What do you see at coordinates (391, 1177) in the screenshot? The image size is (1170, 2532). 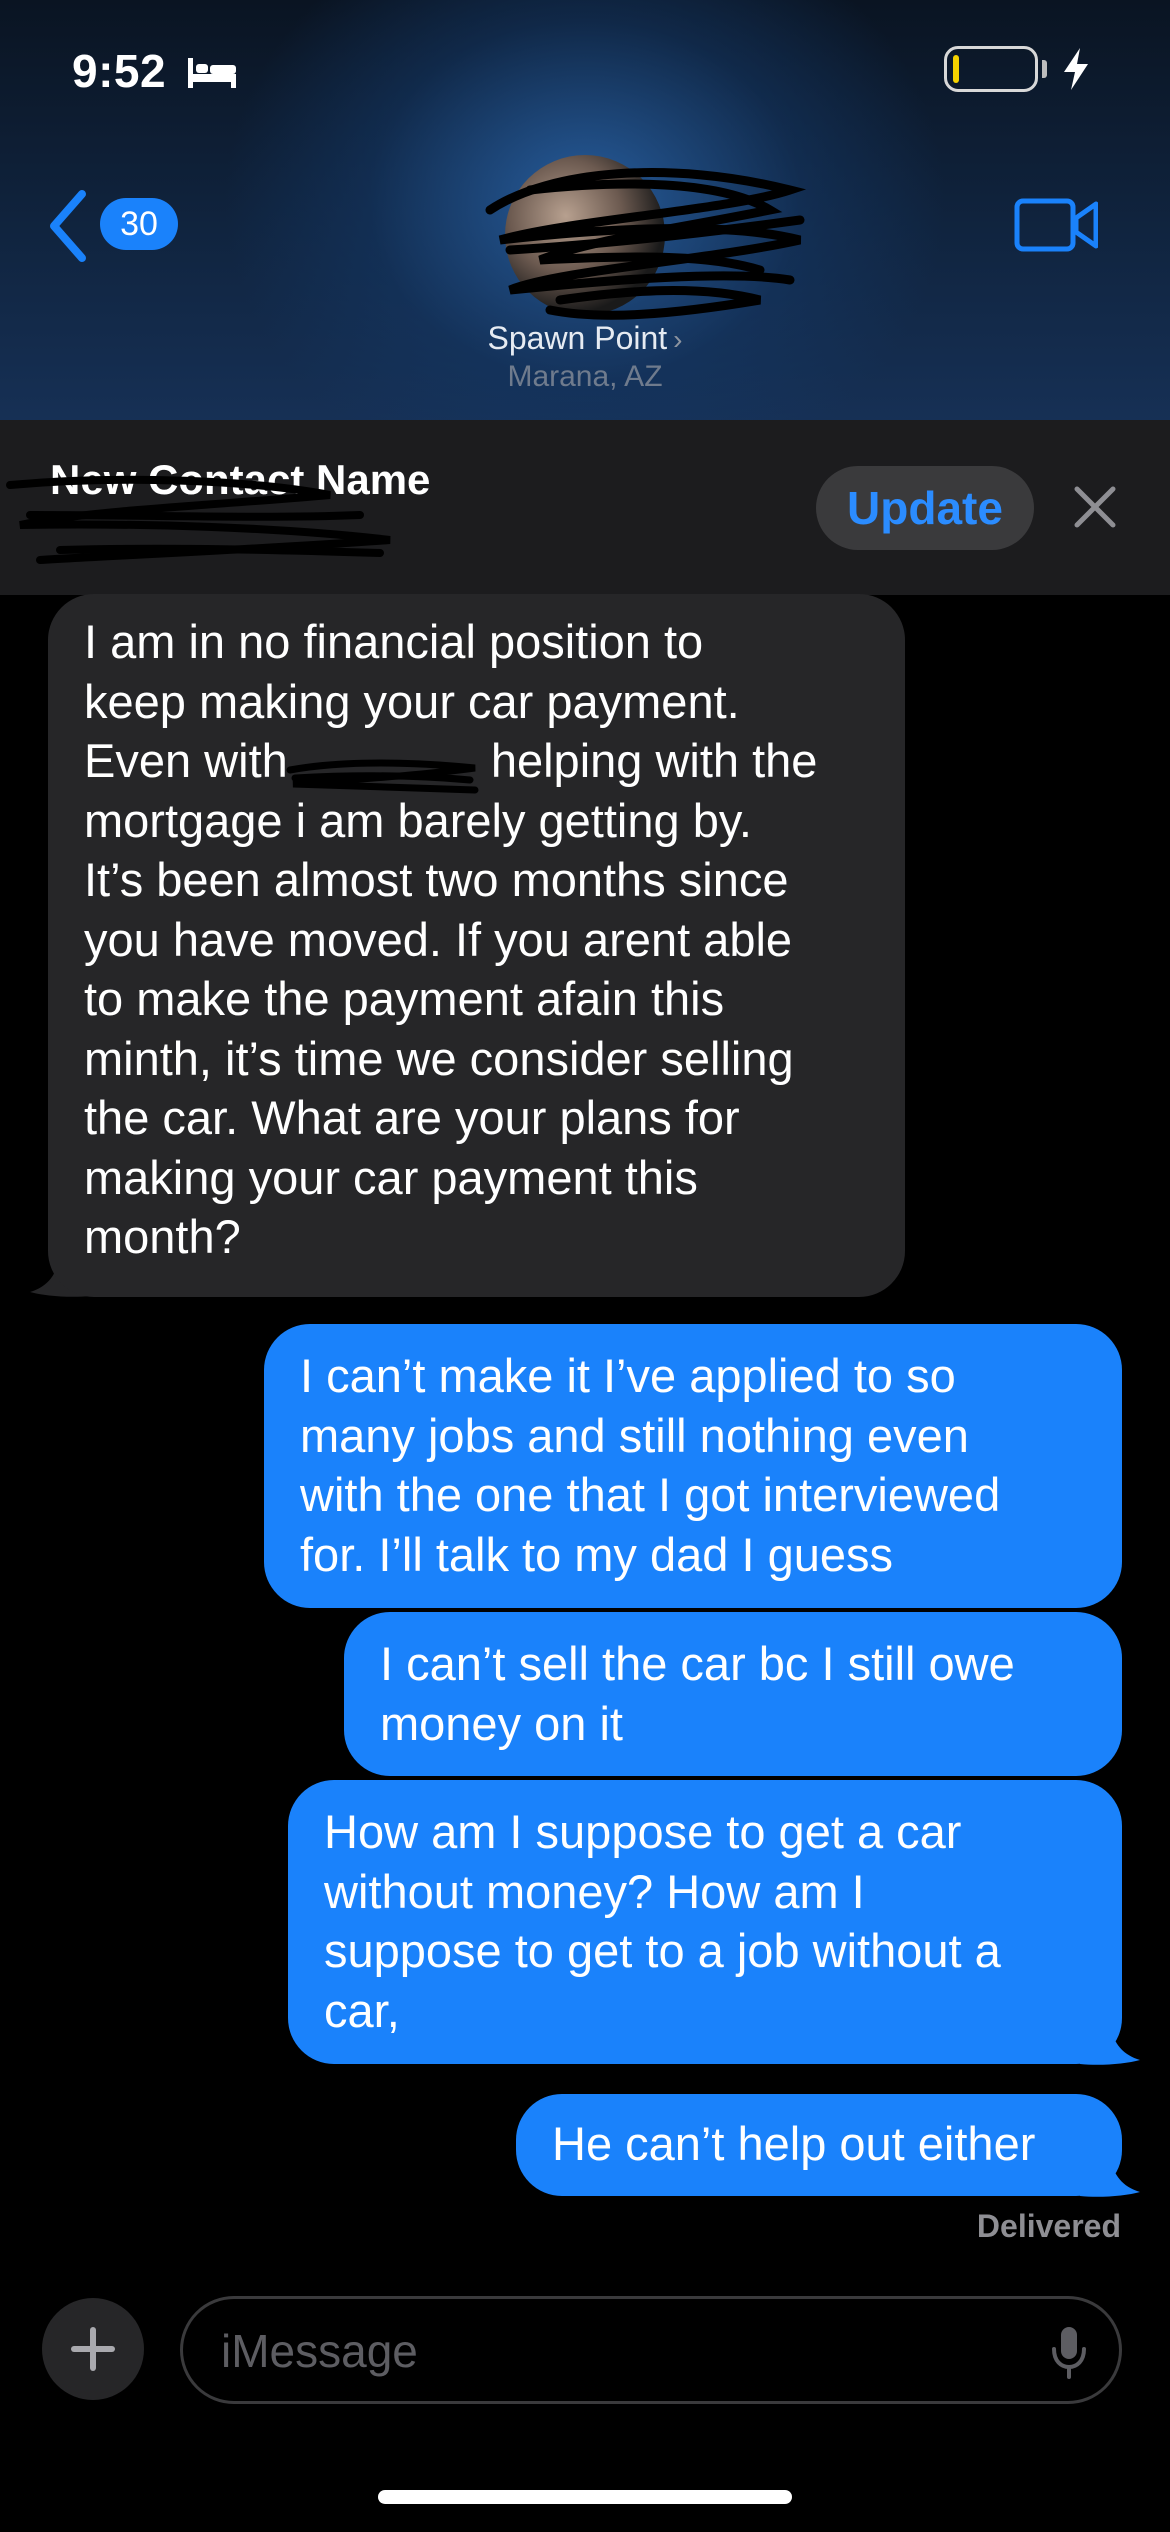 I see `message-line: making your car payment this` at bounding box center [391, 1177].